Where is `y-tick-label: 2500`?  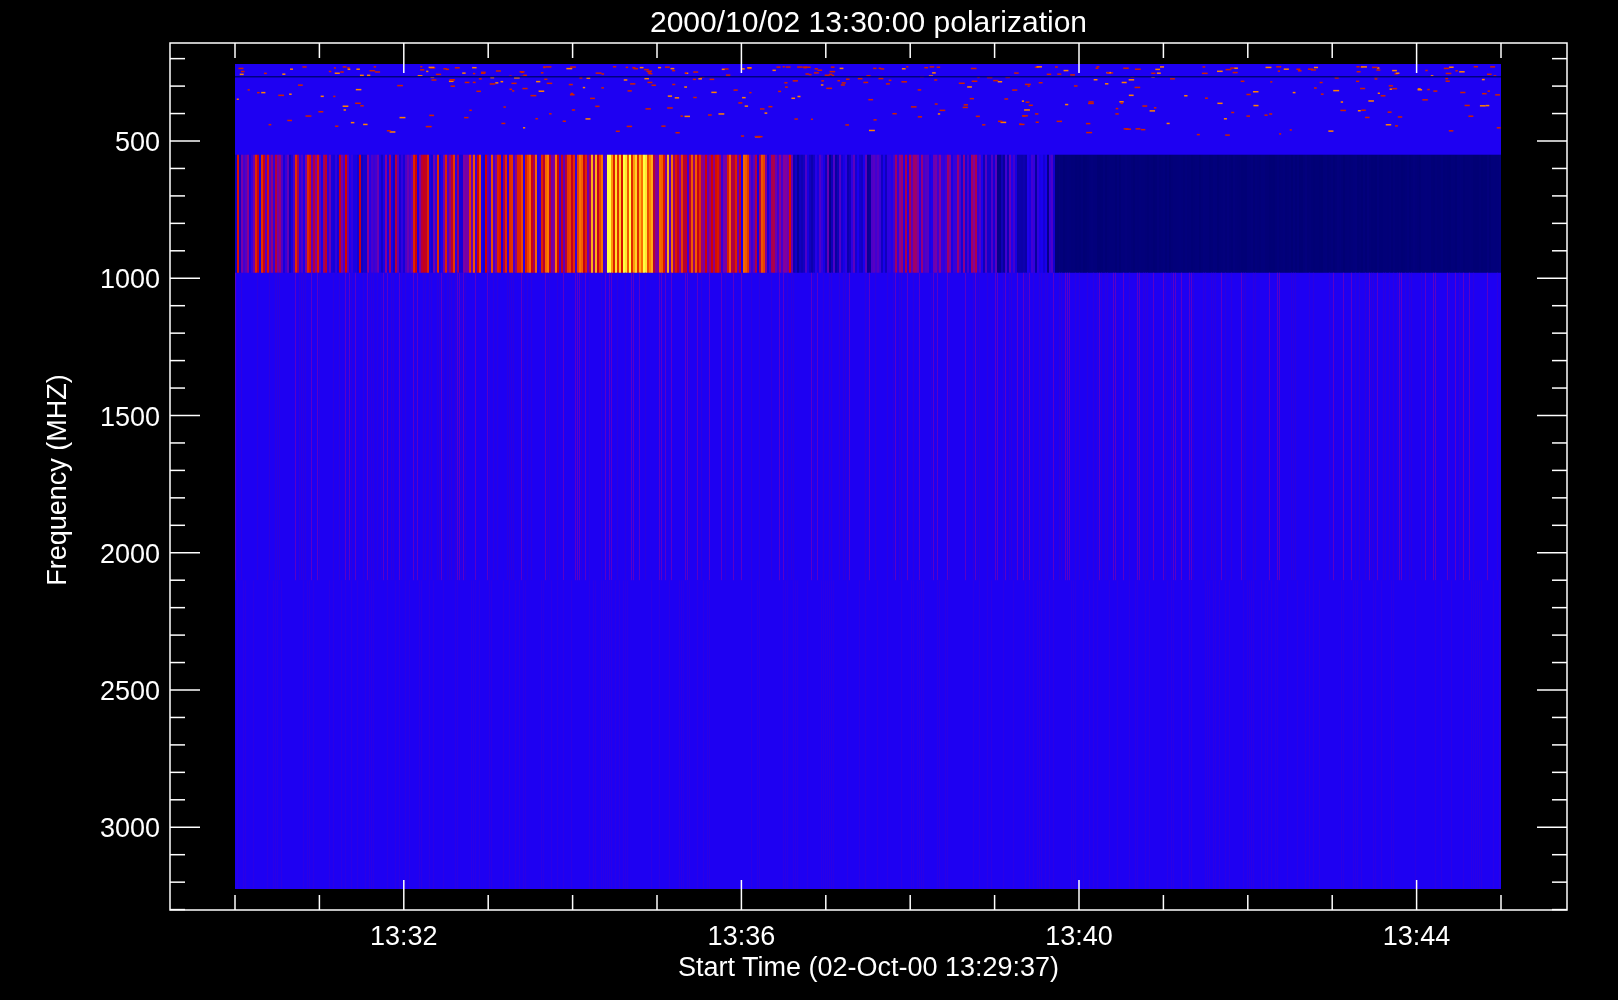 y-tick-label: 2500 is located at coordinates (129, 691).